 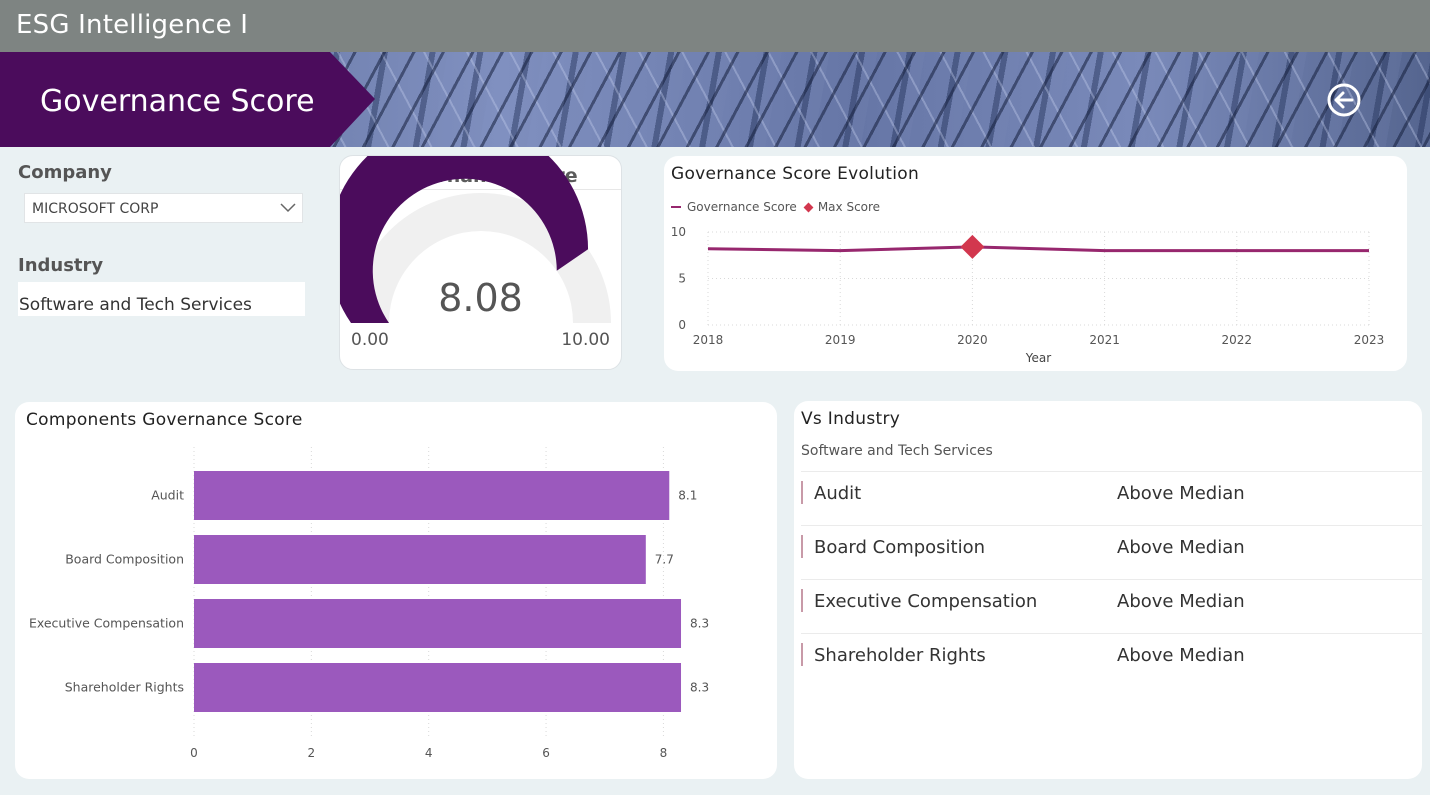 I want to click on row-name: Board Composition, so click(x=900, y=547).